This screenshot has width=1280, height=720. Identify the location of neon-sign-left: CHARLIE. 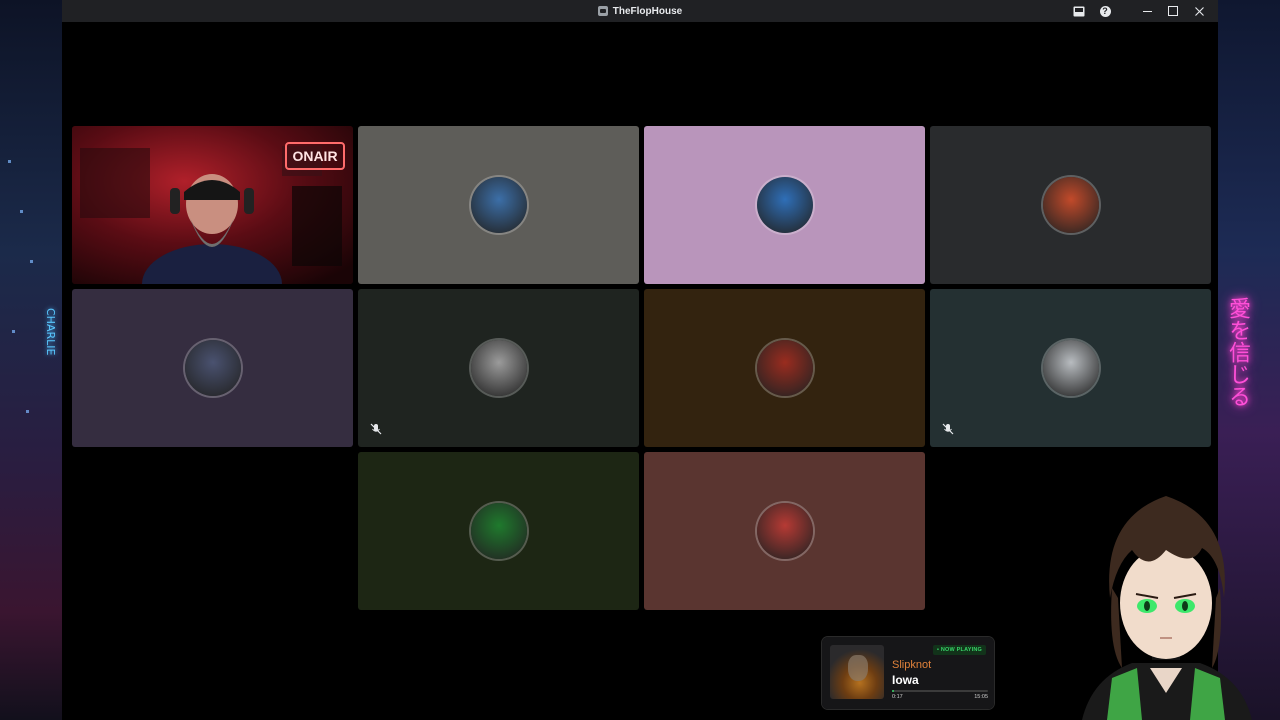
(50, 332).